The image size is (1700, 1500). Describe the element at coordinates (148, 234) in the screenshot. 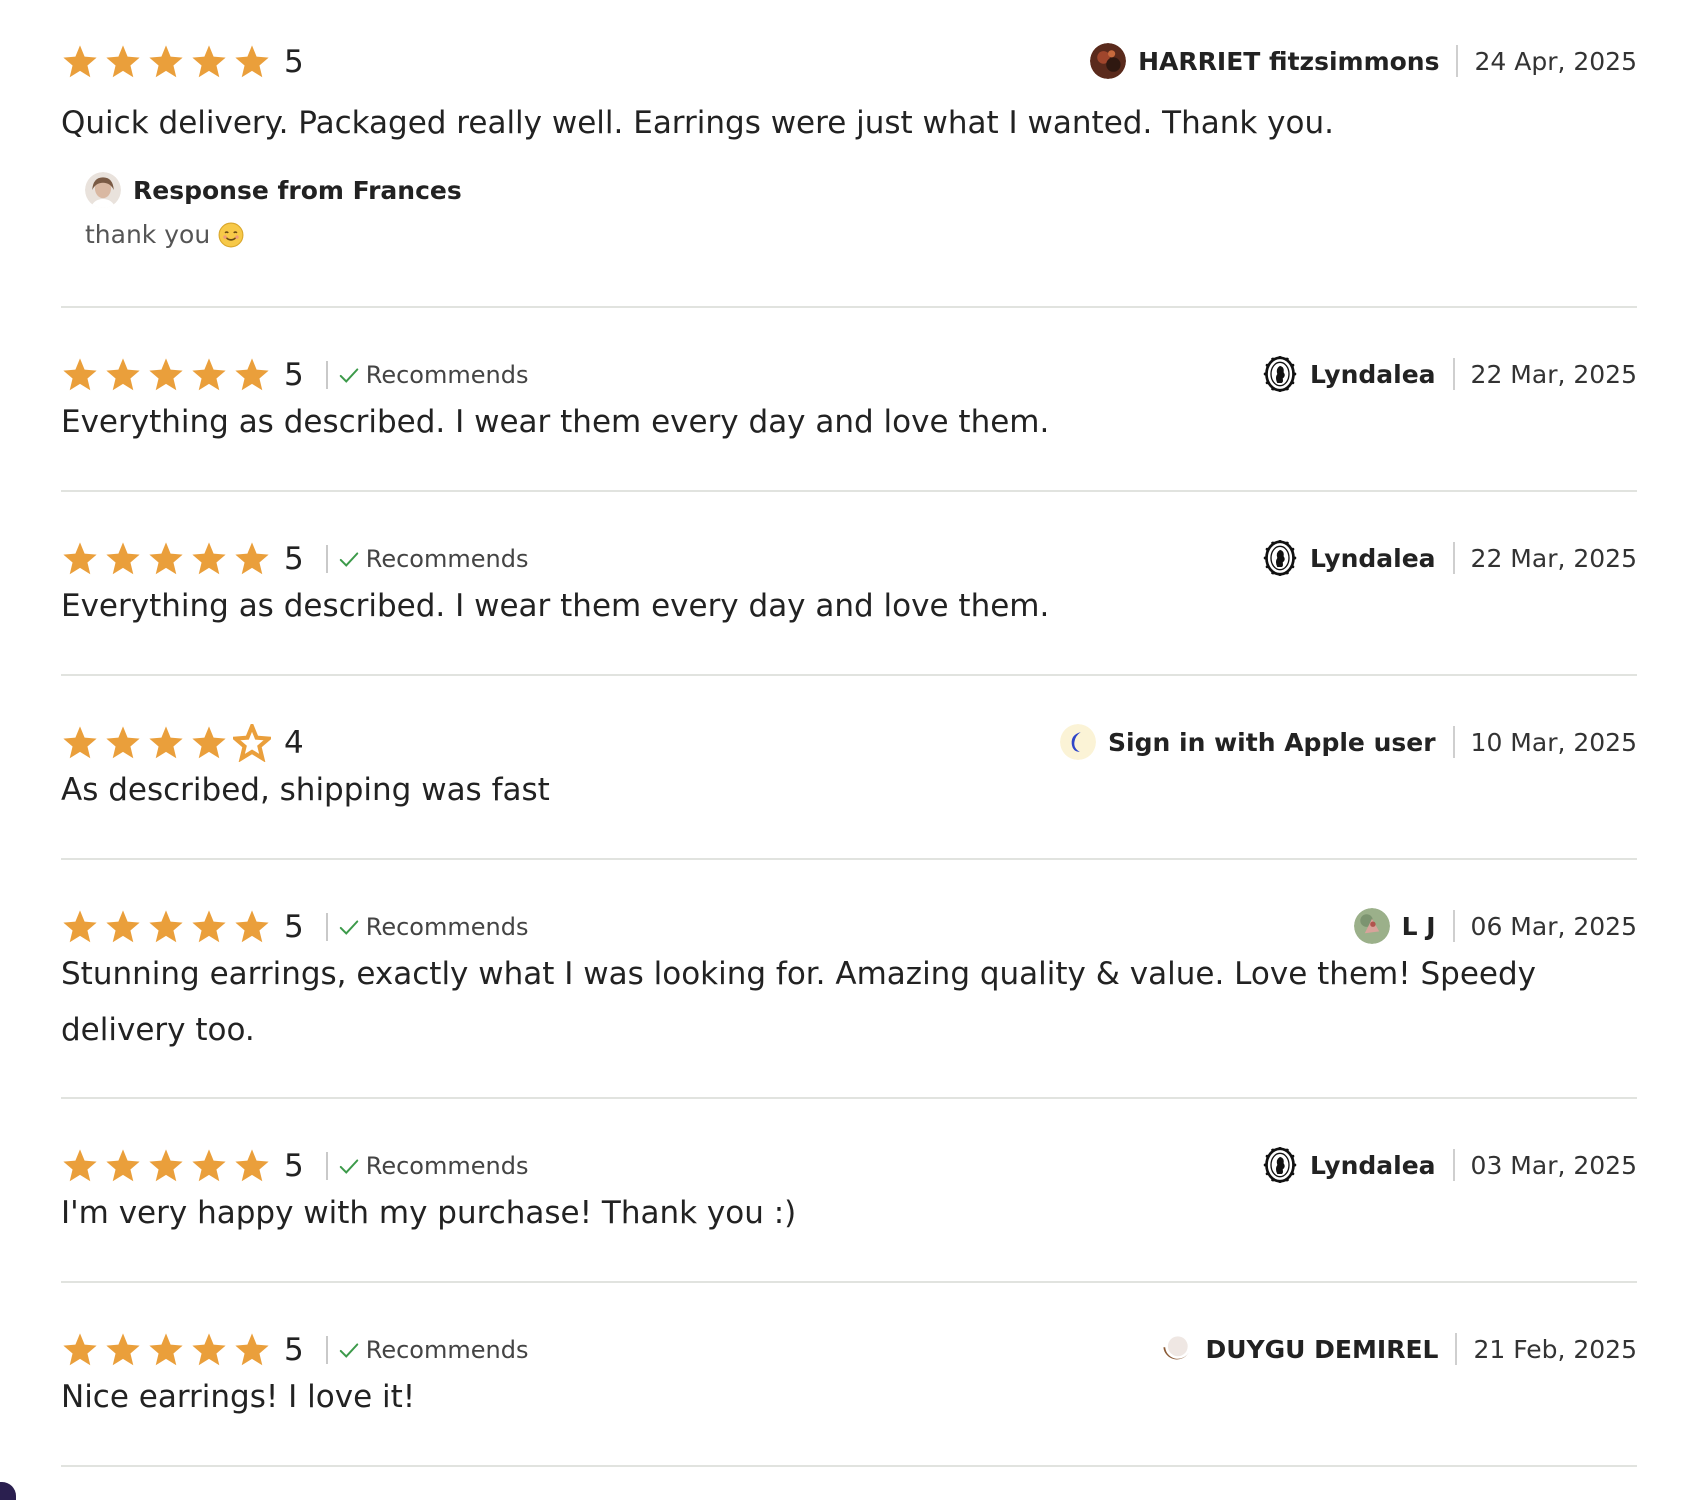

I see `response-message: thank you` at that location.